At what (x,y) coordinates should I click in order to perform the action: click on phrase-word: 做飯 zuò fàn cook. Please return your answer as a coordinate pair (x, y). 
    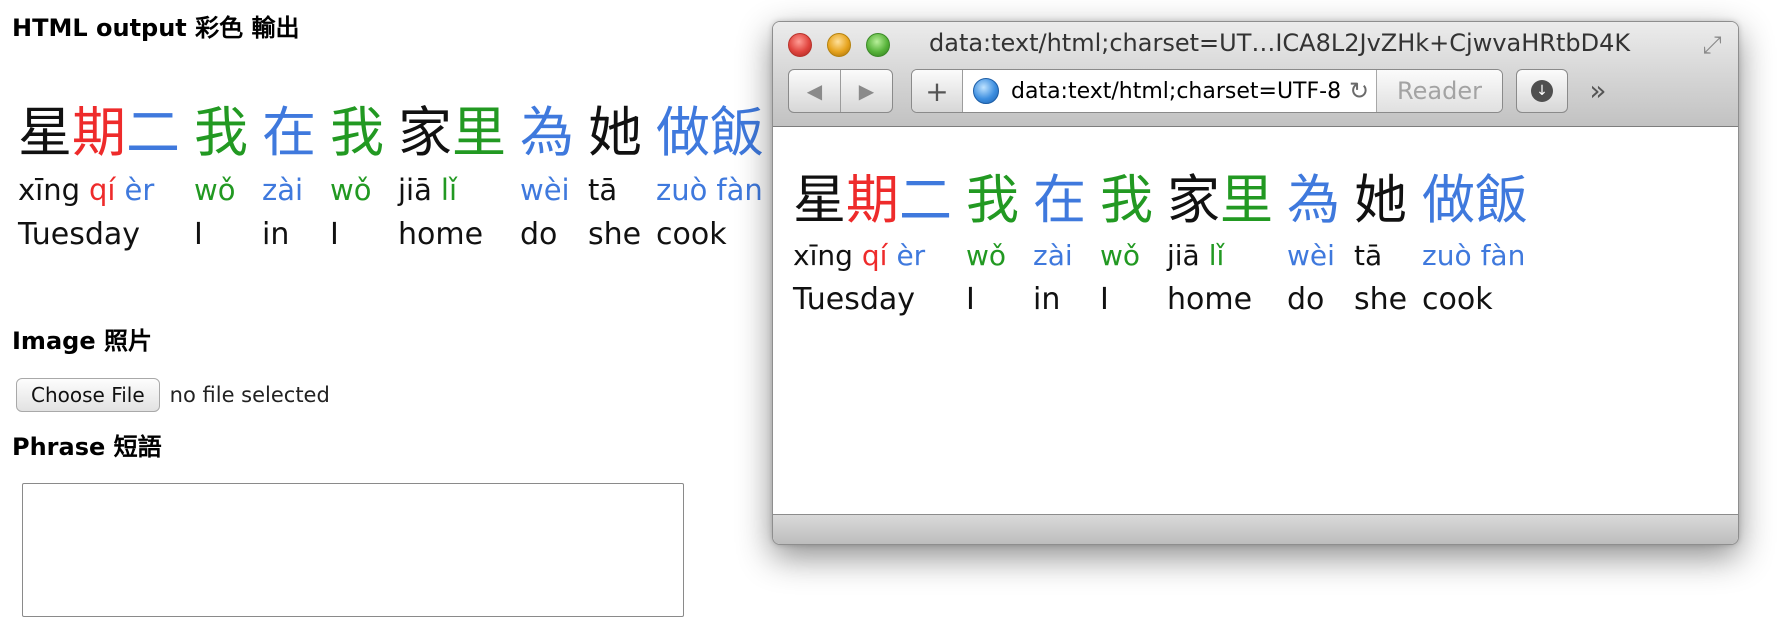
    Looking at the image, I should click on (1475, 244).